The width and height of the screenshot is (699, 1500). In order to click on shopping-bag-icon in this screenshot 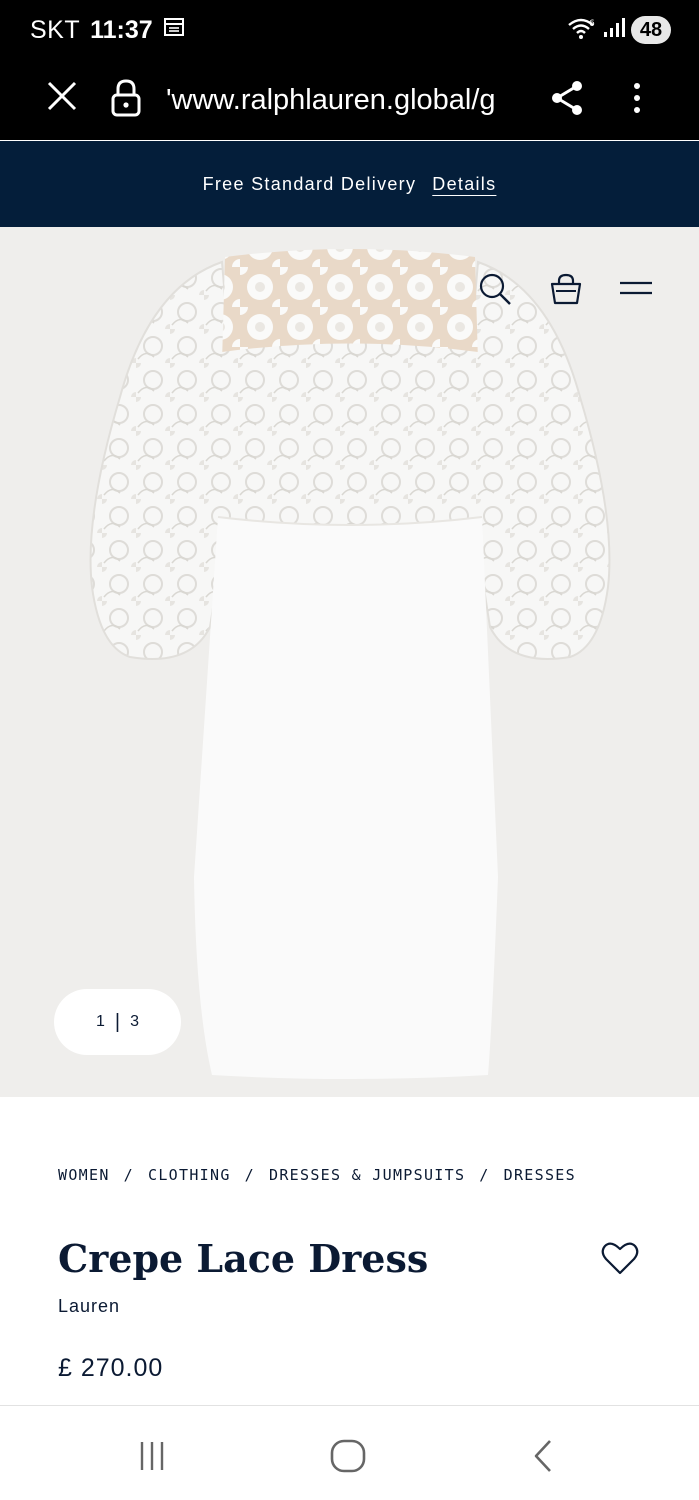, I will do `click(566, 289)`.